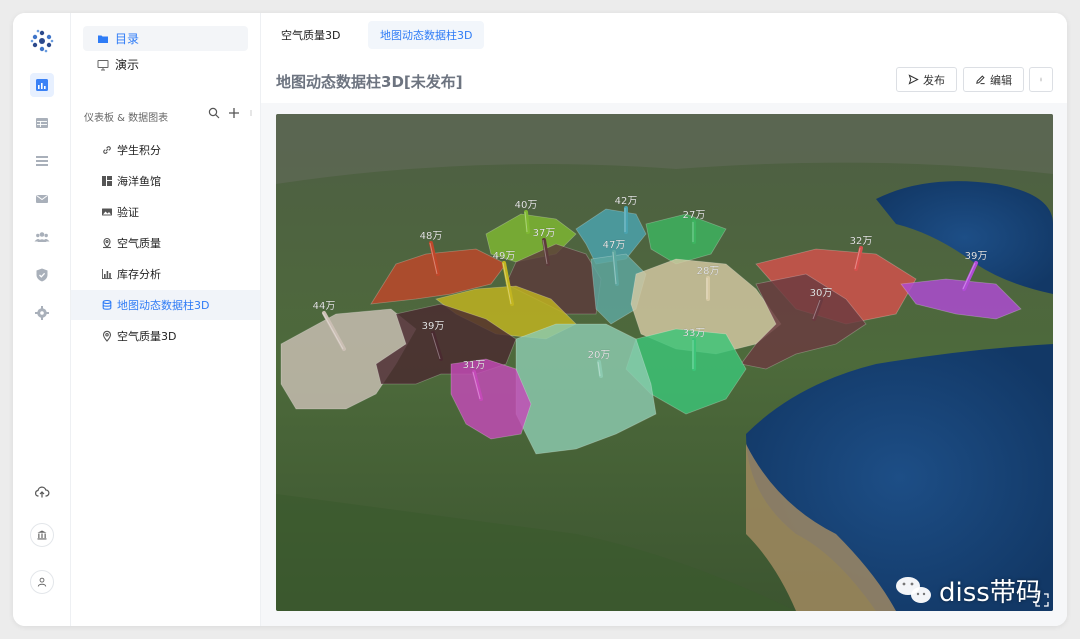 The height and width of the screenshot is (639, 1080). What do you see at coordinates (1001, 80) in the screenshot?
I see `edit-label: 编辑` at bounding box center [1001, 80].